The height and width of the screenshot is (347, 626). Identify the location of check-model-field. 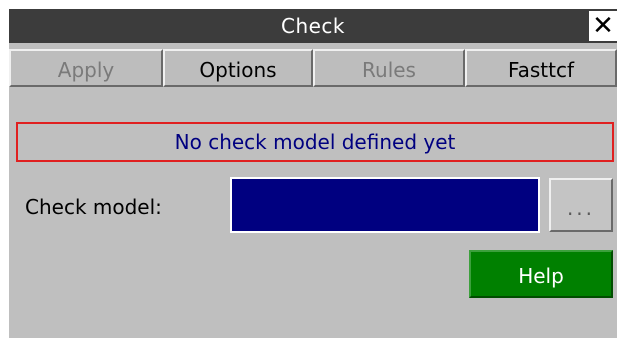
(385, 205).